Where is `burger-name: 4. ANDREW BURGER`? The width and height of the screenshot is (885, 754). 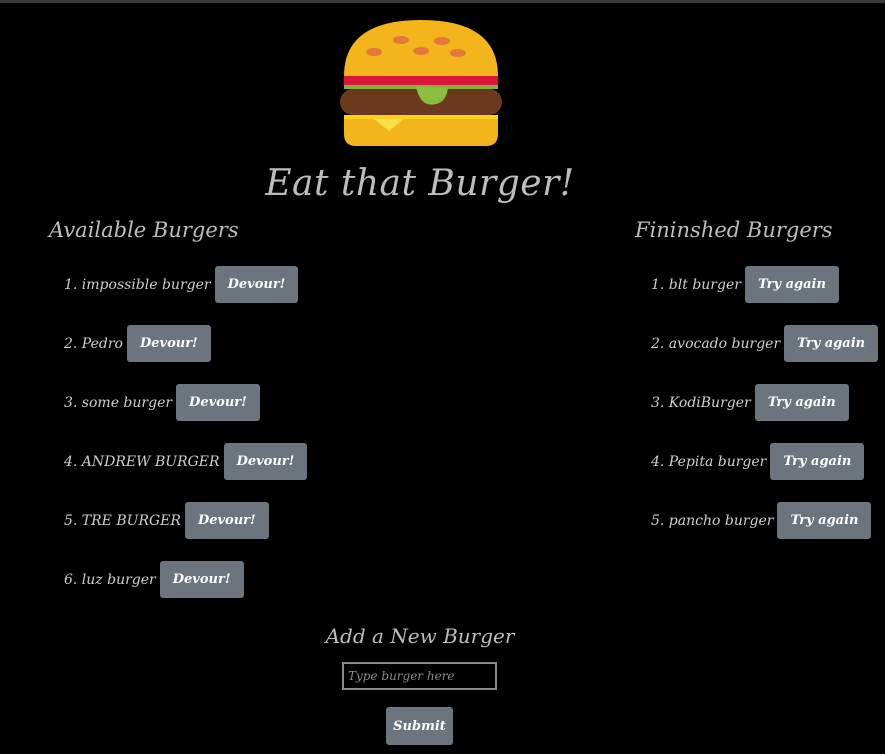 burger-name: 4. ANDREW BURGER is located at coordinates (142, 461).